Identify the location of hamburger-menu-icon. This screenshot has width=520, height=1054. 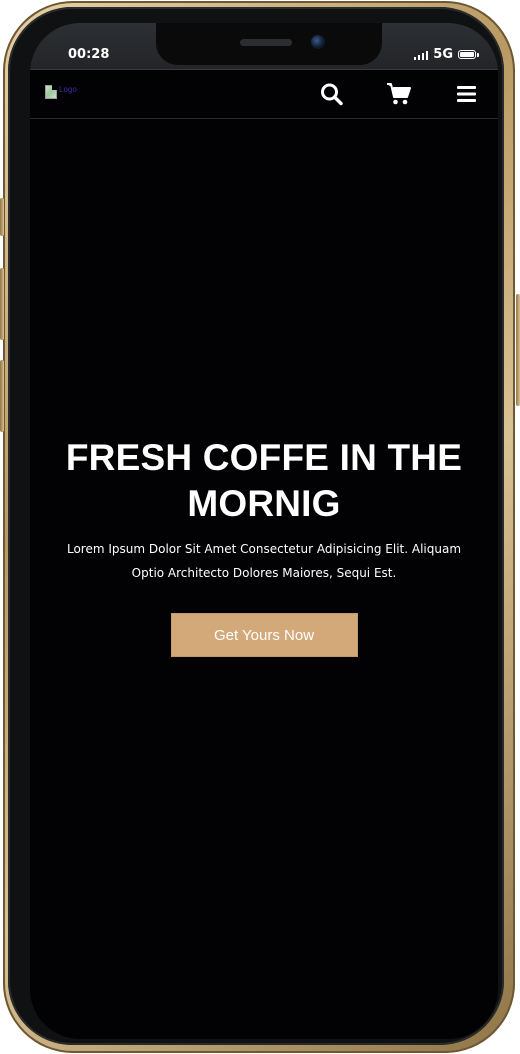
(467, 94).